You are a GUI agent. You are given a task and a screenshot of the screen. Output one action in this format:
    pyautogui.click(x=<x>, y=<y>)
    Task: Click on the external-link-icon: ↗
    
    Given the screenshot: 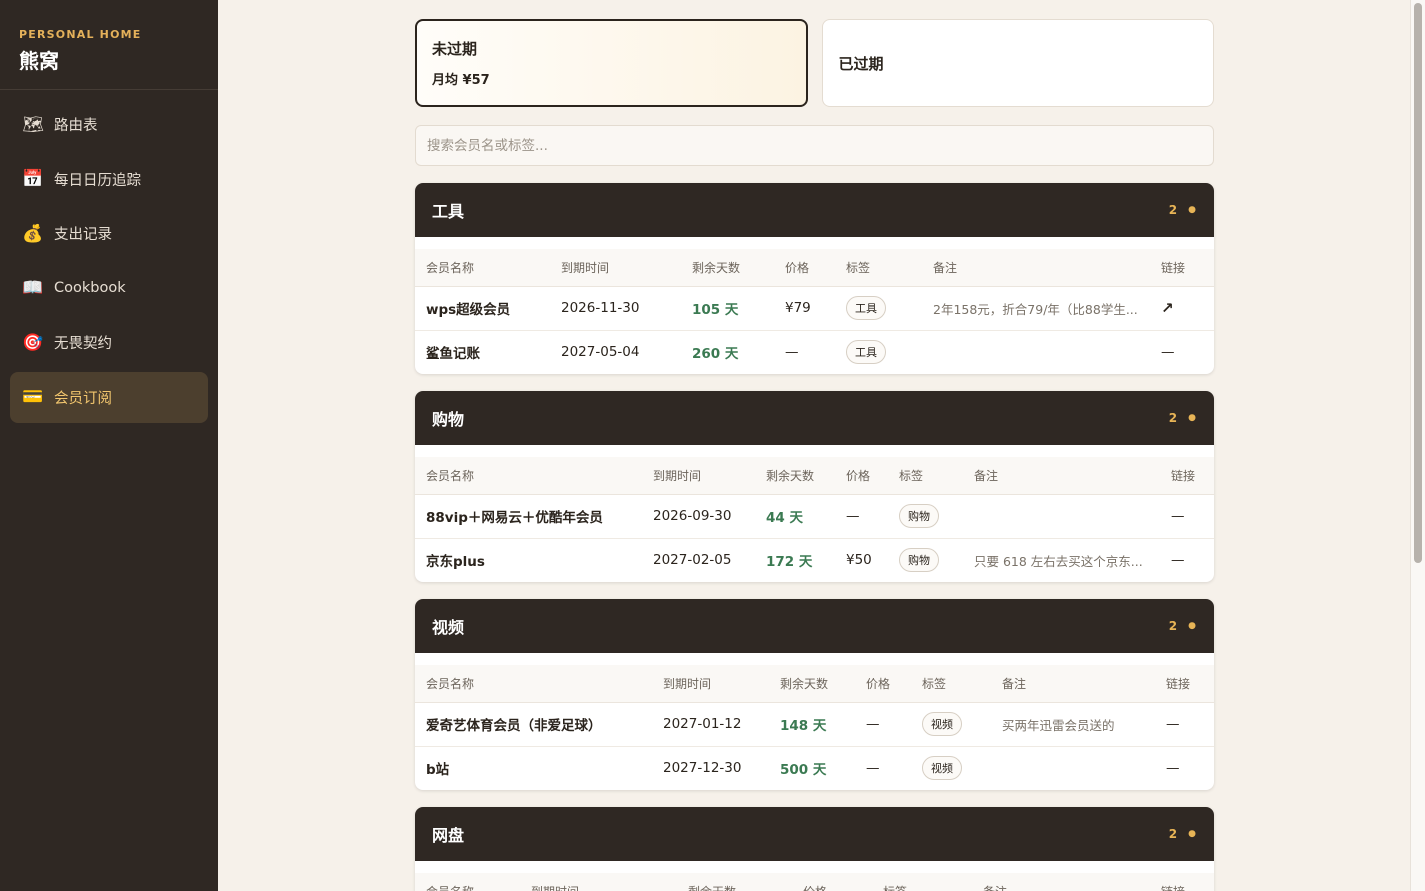 What is the action you would take?
    pyautogui.click(x=1167, y=308)
    